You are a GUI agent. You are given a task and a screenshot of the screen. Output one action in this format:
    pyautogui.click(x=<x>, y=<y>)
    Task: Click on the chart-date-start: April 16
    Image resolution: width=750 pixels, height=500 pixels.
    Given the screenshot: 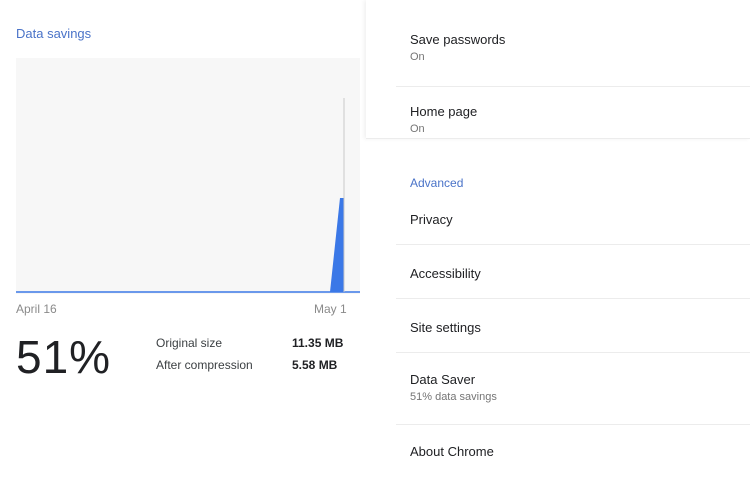 What is the action you would take?
    pyautogui.click(x=36, y=309)
    